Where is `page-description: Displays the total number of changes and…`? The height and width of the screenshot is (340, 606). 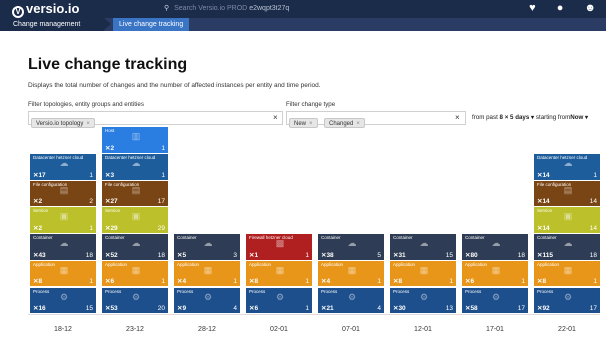 page-description: Displays the total number of changes and… is located at coordinates (174, 85).